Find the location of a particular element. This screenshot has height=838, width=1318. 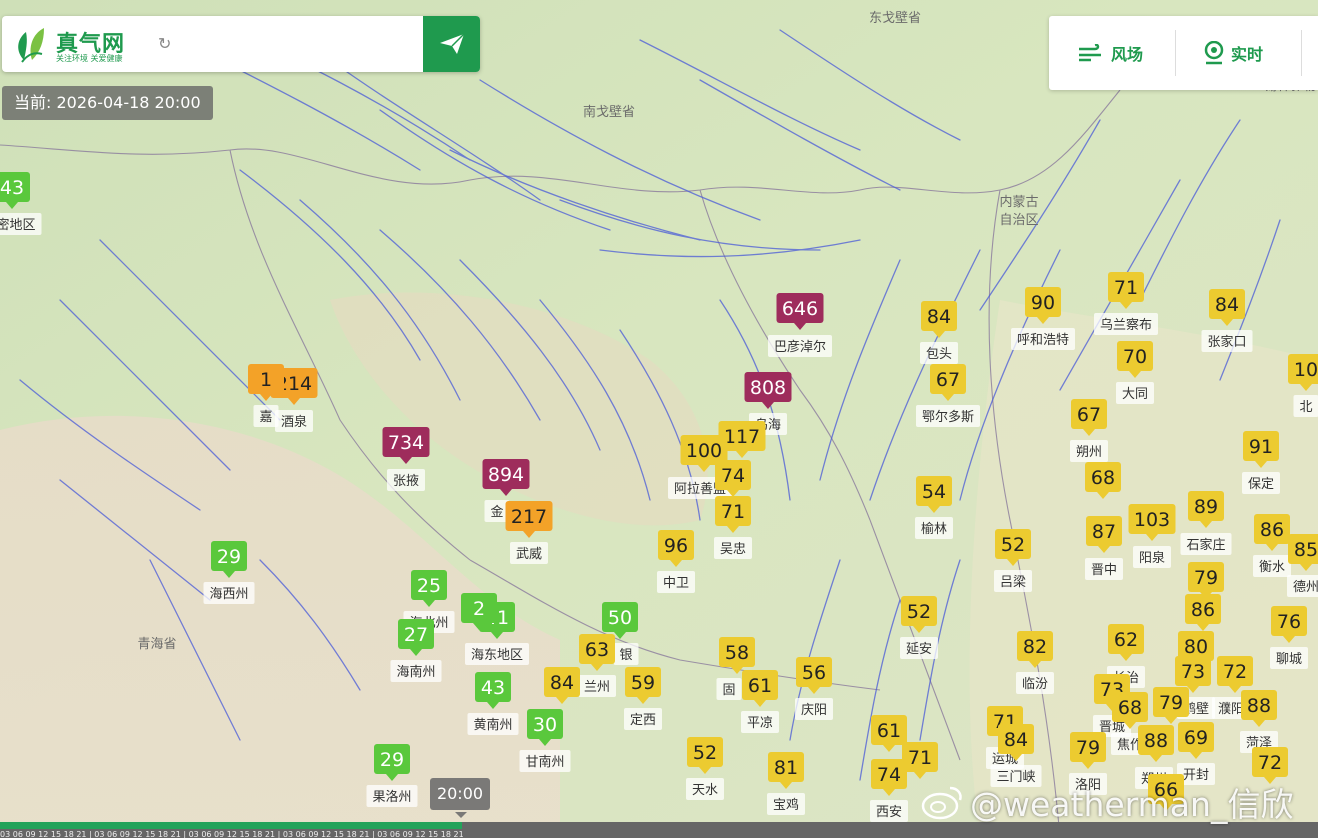

city-label: 果洛州 is located at coordinates (391, 797).